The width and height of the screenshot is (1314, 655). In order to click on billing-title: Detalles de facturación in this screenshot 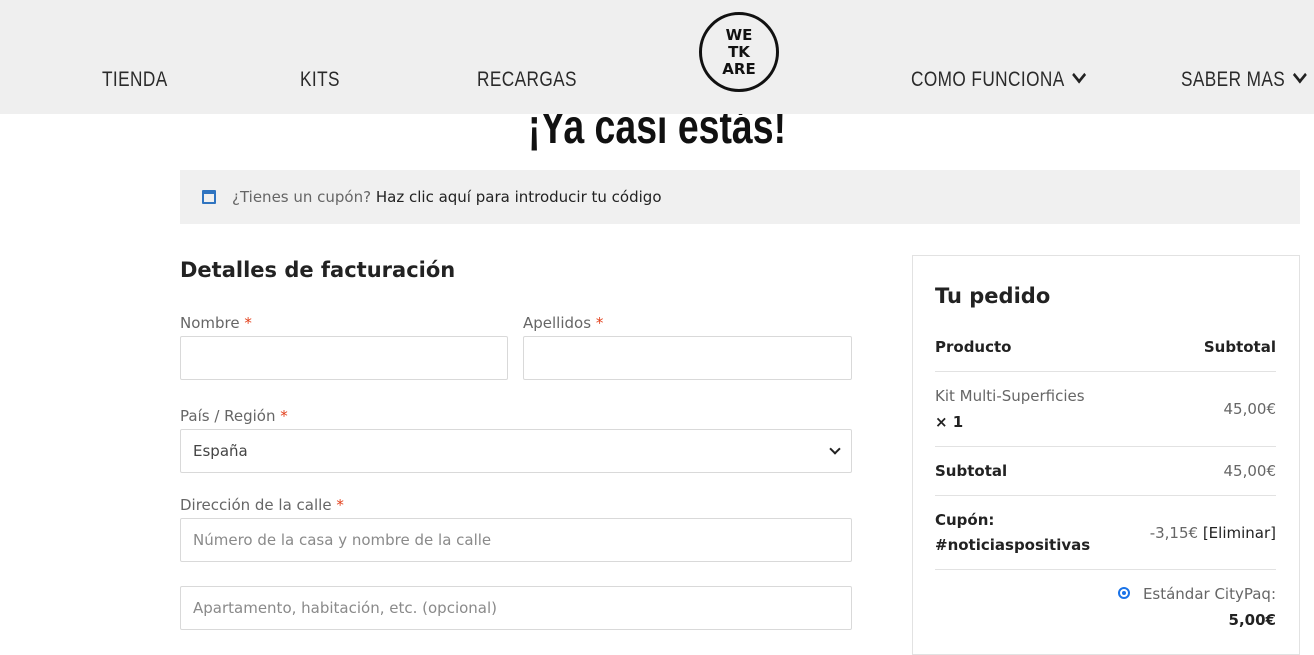, I will do `click(318, 270)`.